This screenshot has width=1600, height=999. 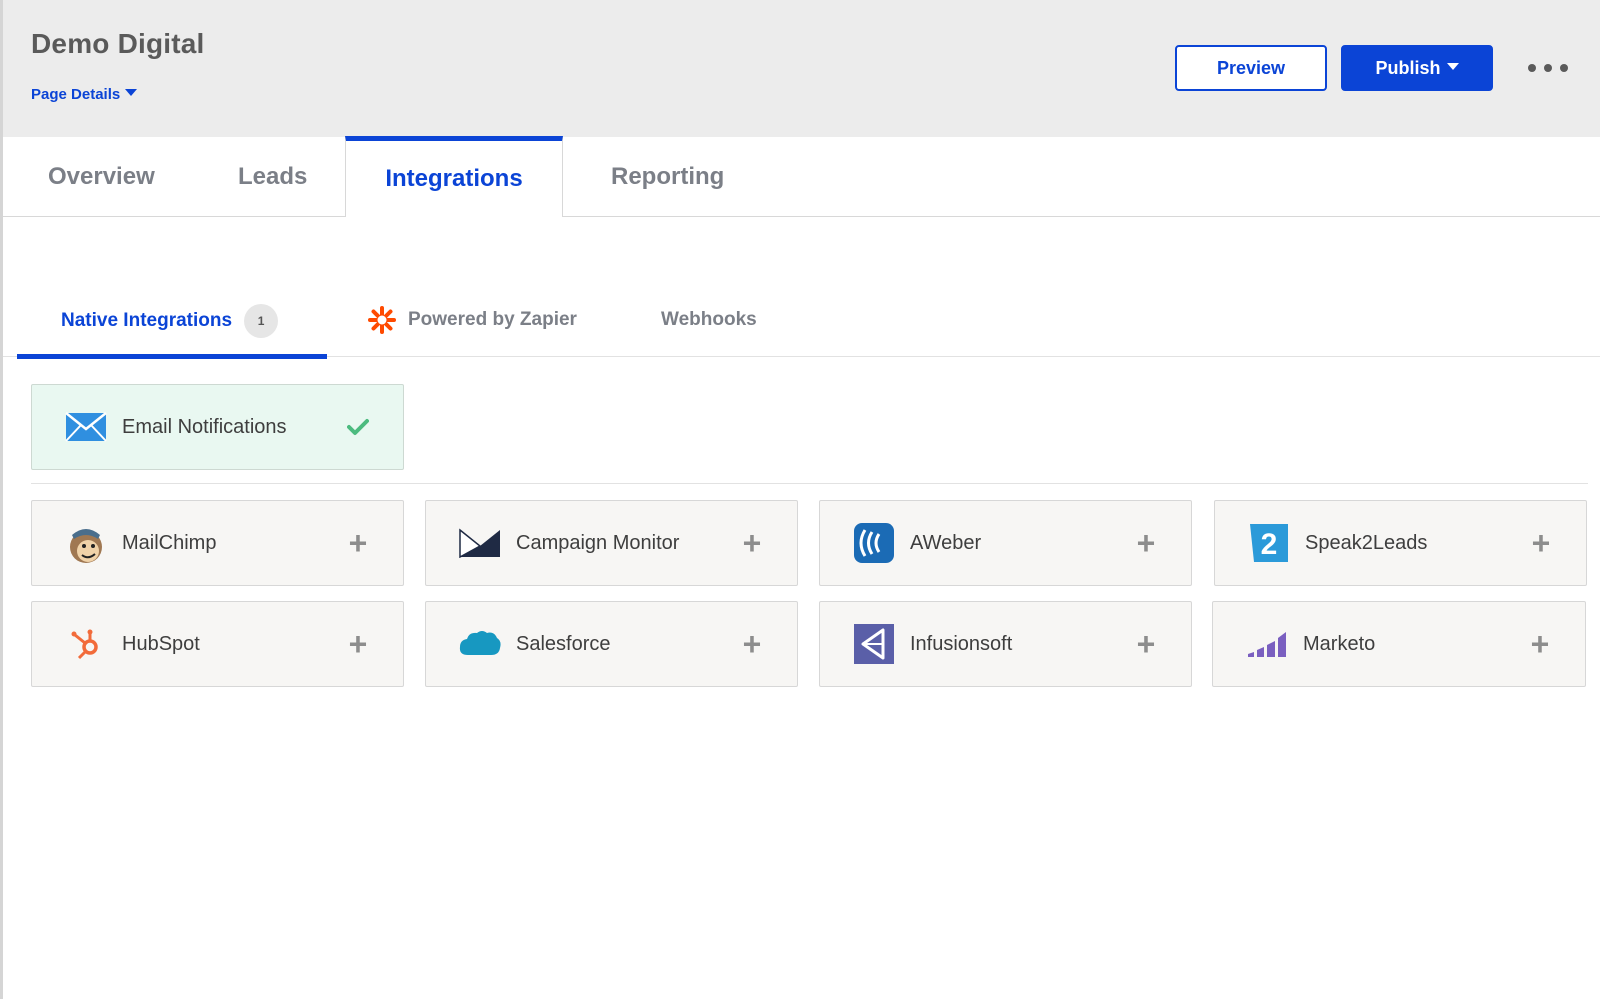 I want to click on check-icon, so click(x=358, y=427).